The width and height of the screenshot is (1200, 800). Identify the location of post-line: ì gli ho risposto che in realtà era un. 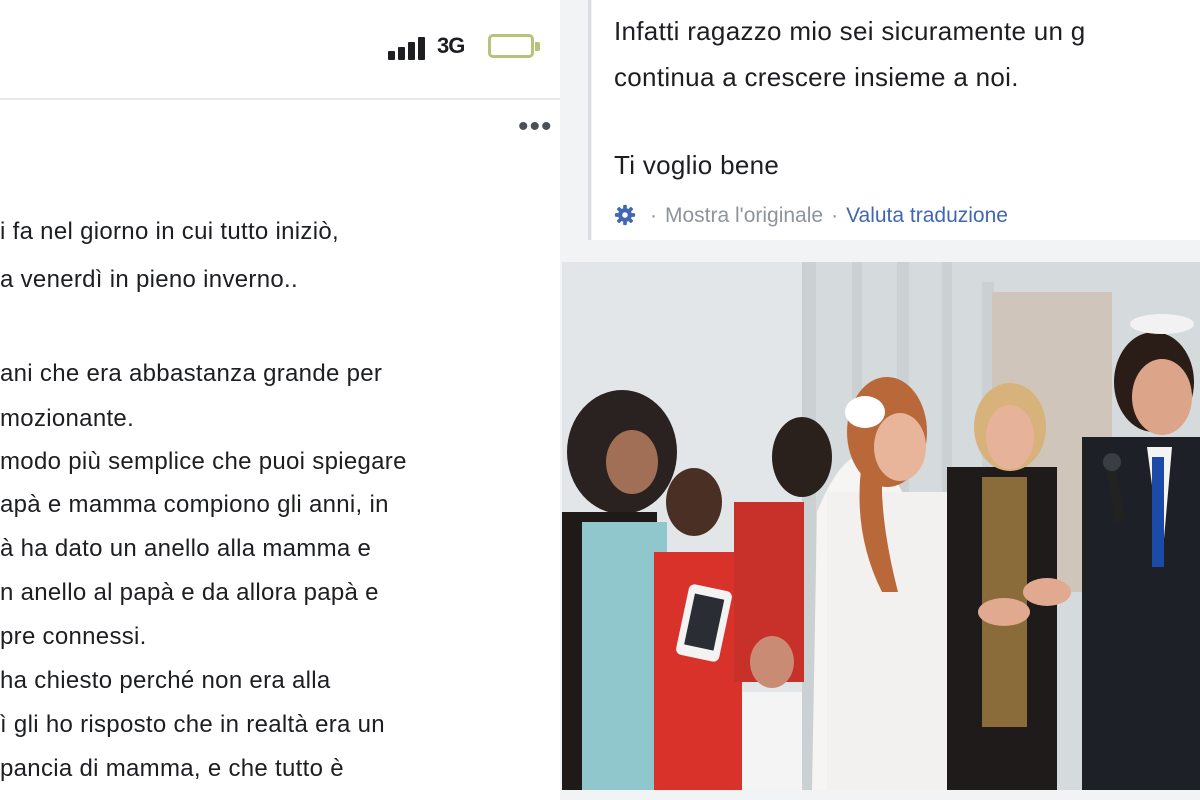
(192, 724).